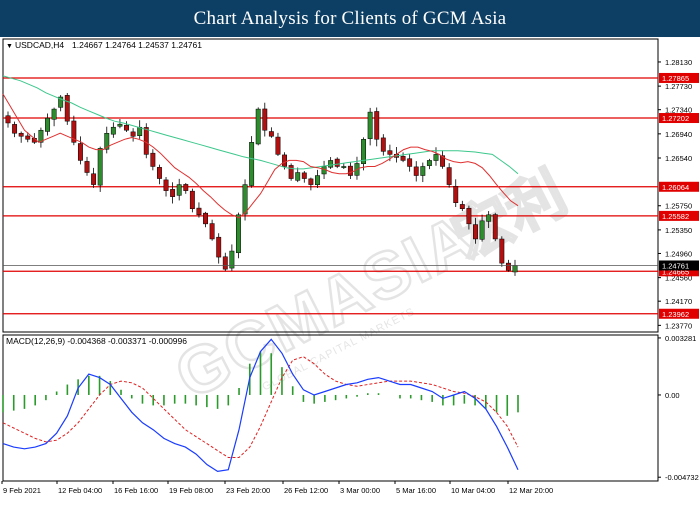  What do you see at coordinates (680, 338) in the screenshot?
I see `macd-tick-label: 0.003281` at bounding box center [680, 338].